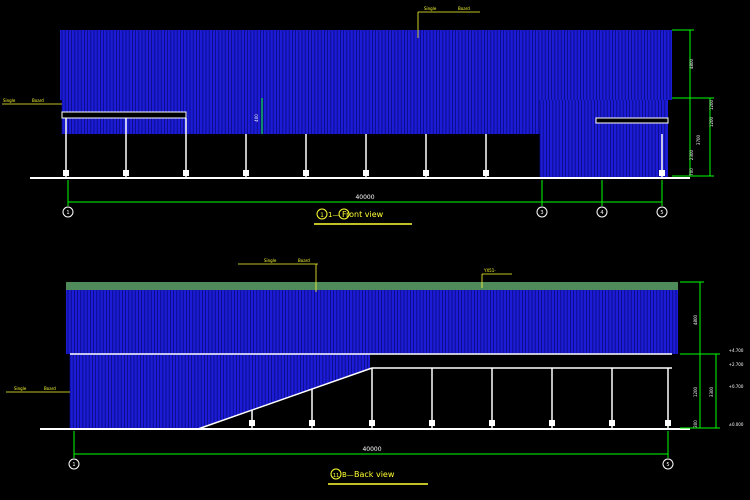 This screenshot has width=750, height=500. Describe the element at coordinates (736, 424) in the screenshot. I see `back-level-label: ±0.000` at that location.